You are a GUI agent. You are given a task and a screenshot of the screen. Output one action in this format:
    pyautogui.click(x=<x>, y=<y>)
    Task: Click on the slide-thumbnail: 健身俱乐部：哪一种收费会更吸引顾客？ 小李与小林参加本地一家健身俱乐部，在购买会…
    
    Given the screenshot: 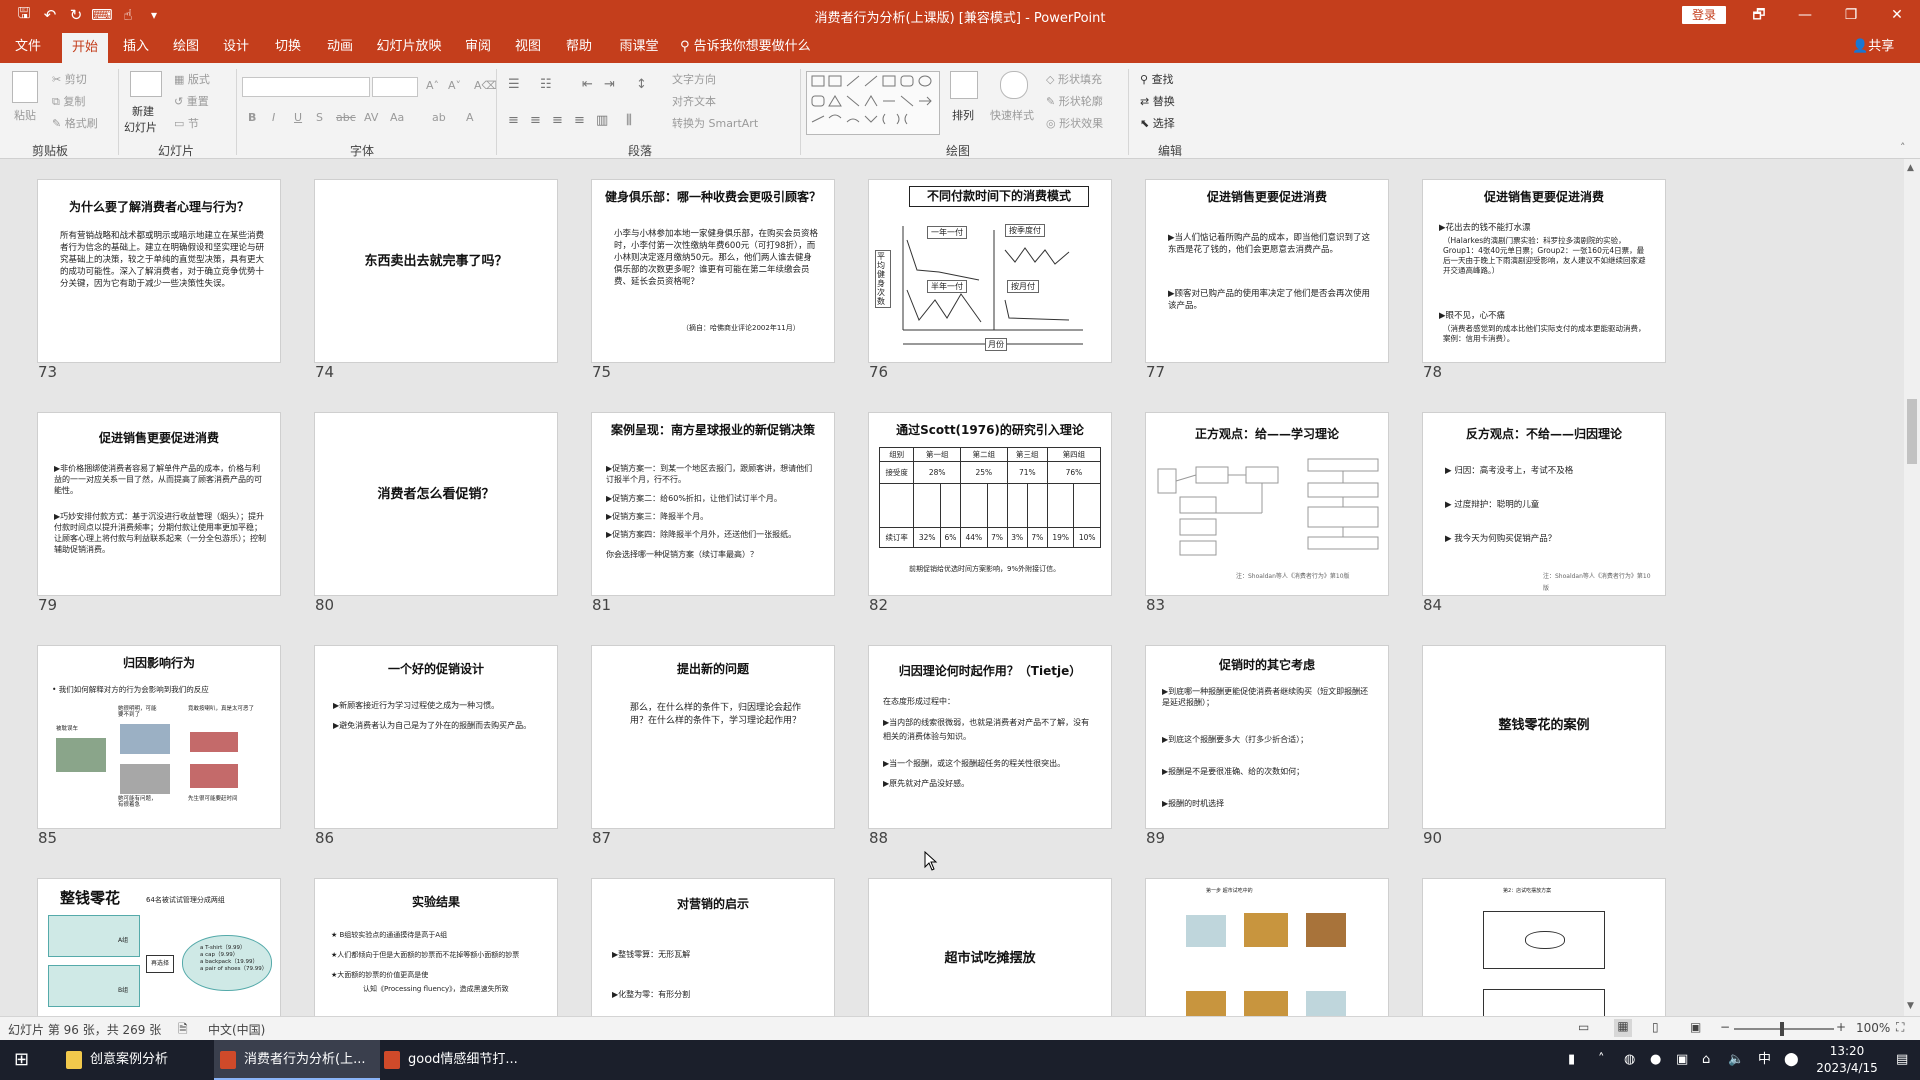 What is the action you would take?
    pyautogui.click(x=713, y=271)
    